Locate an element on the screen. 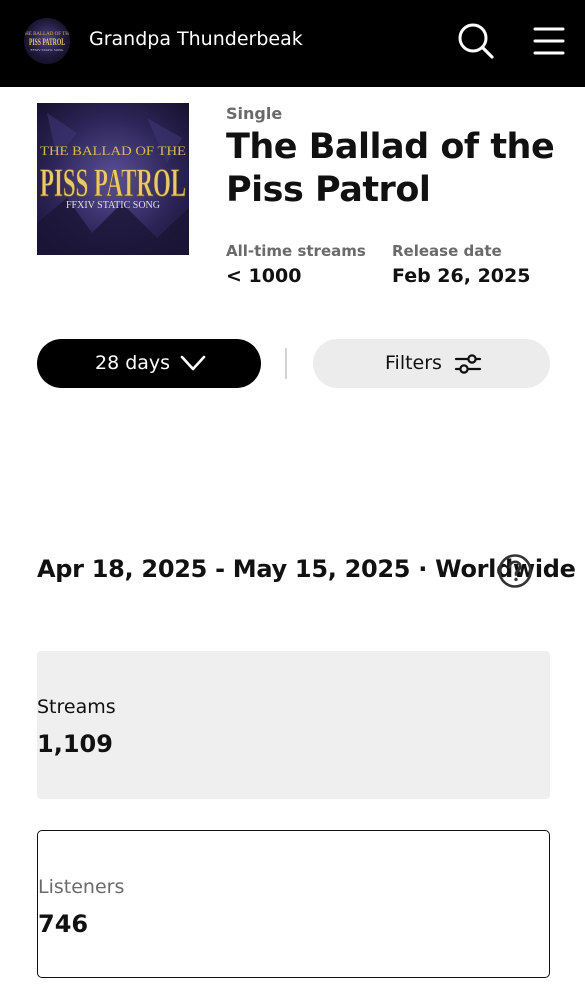 The height and width of the screenshot is (1000, 585). date-range-title: Apr 18, 2025 - May 15, 2025 · Worldwide is located at coordinates (306, 569).